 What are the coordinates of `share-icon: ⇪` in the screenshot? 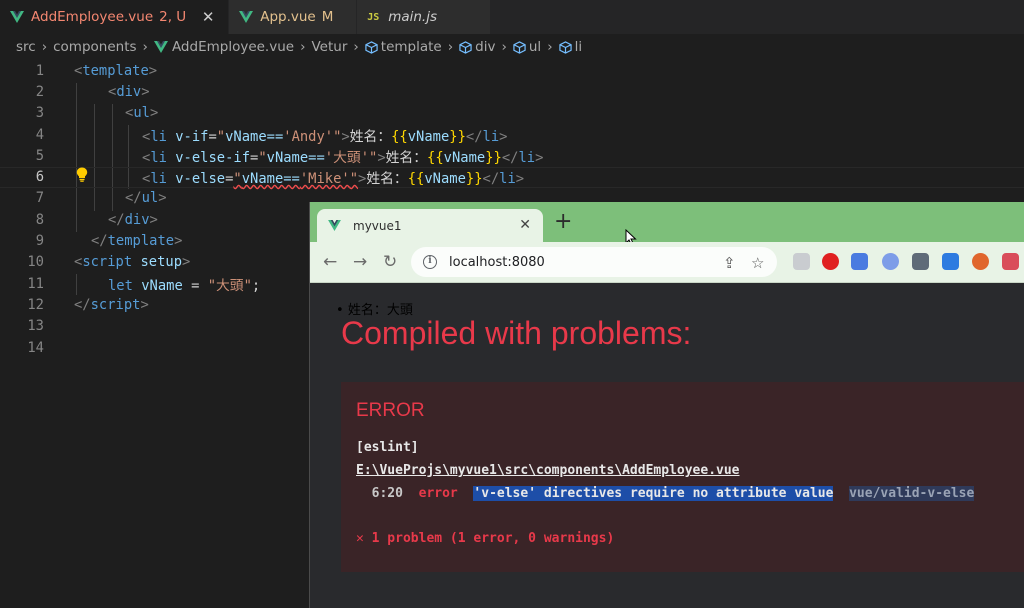 It's located at (729, 263).